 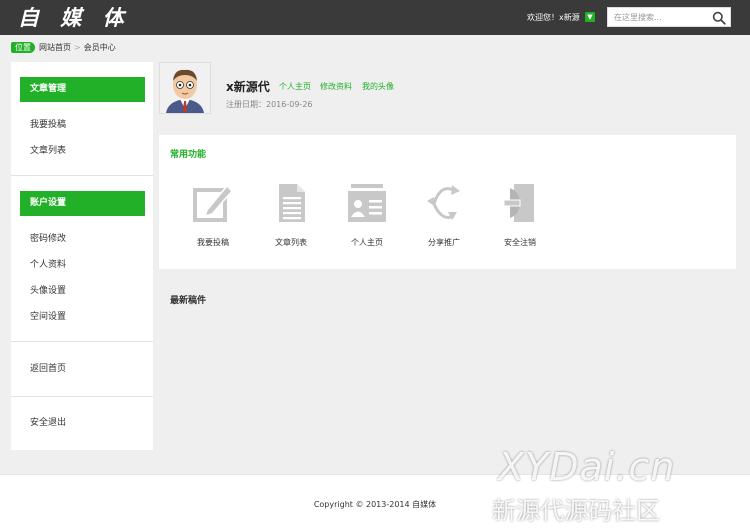 What do you see at coordinates (82, 259) in the screenshot?
I see `sidebar-group-account: 账户设置 密码修改 个人资料 头像设置 空间设置` at bounding box center [82, 259].